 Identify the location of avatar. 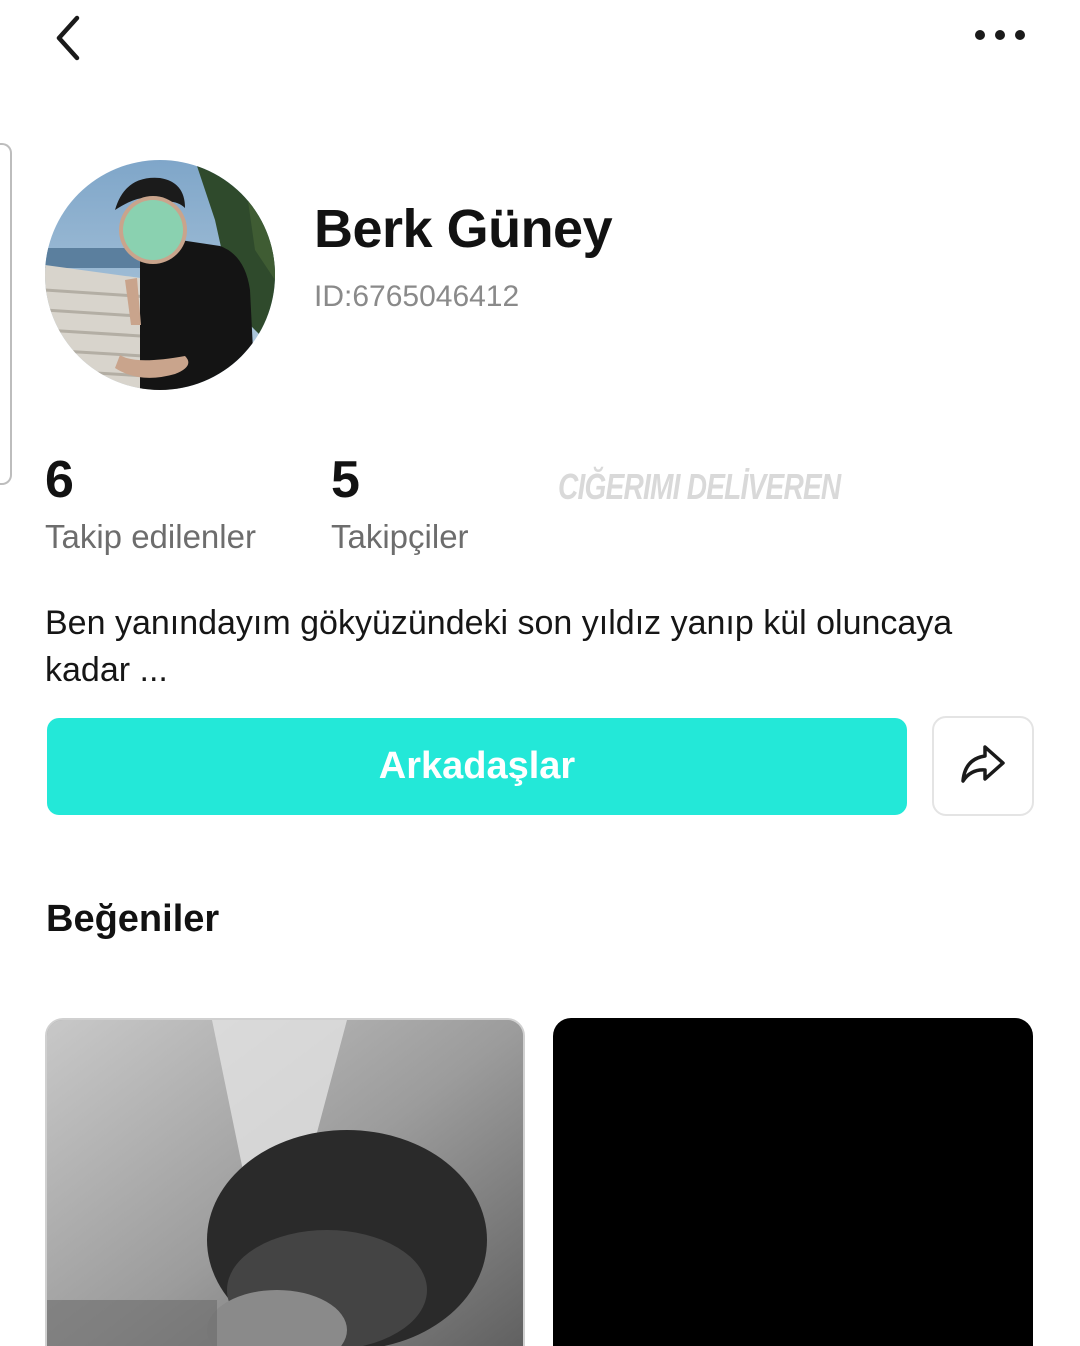
(160, 275).